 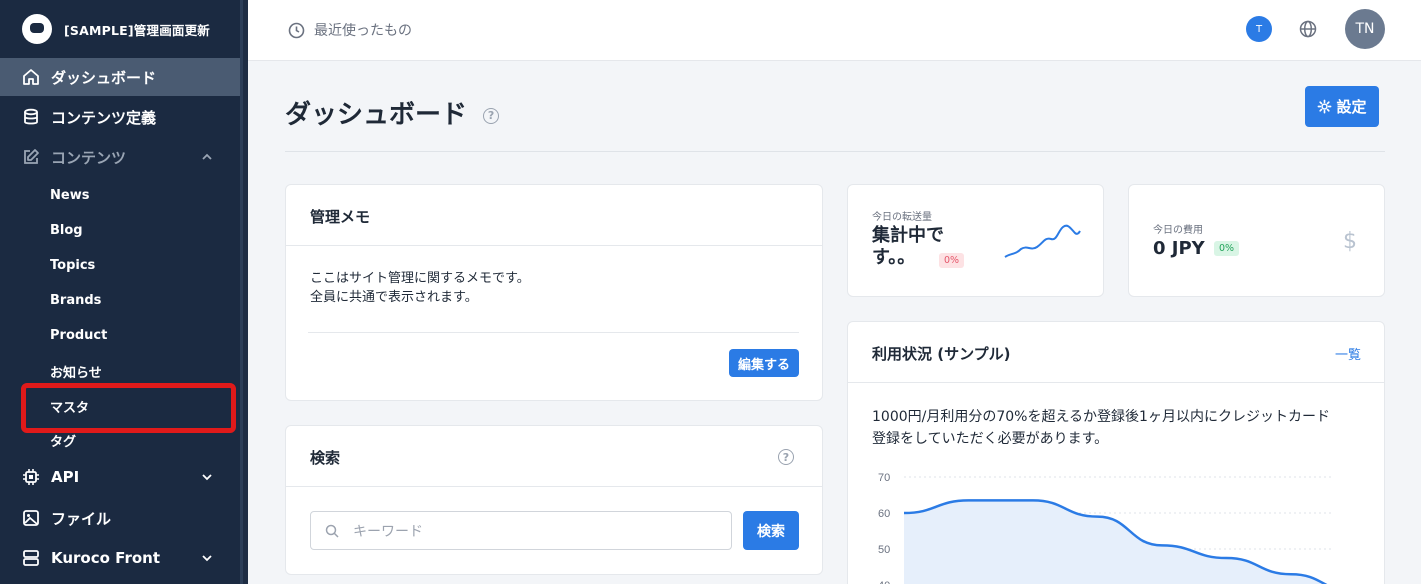 I want to click on settings-label: 設定, so click(x=1351, y=107).